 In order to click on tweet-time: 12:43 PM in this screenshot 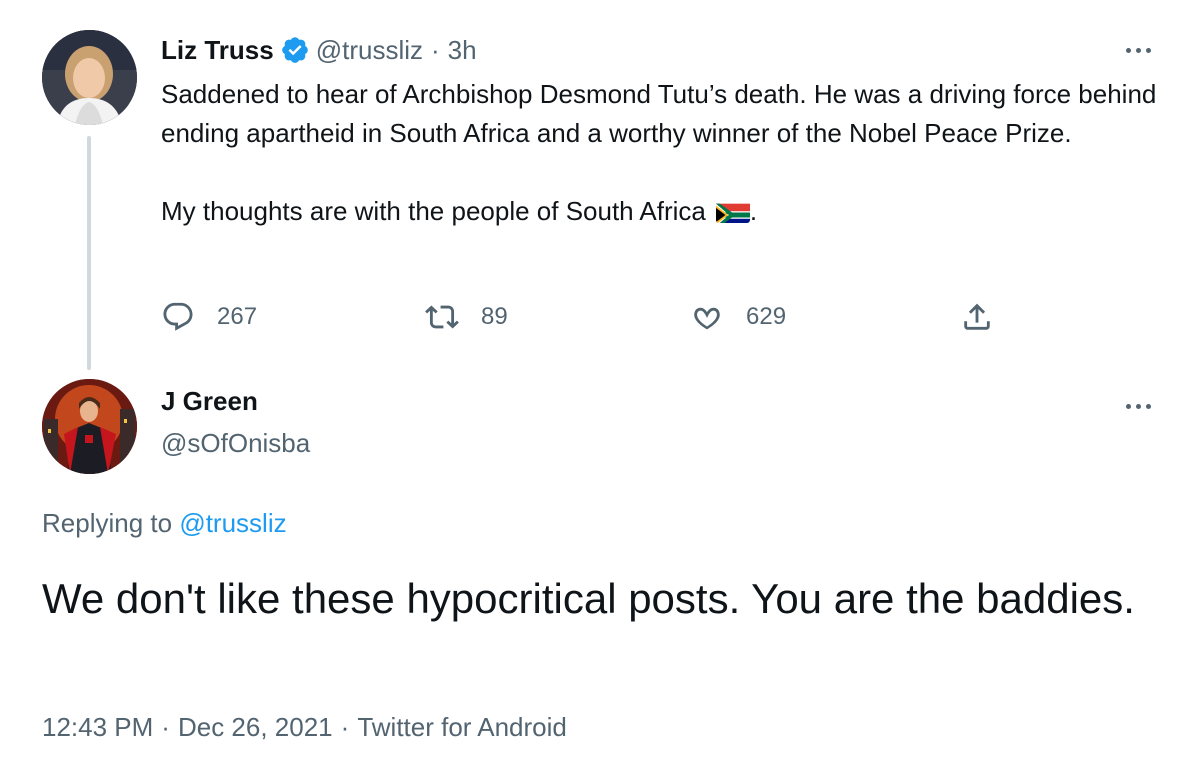, I will do `click(97, 727)`.